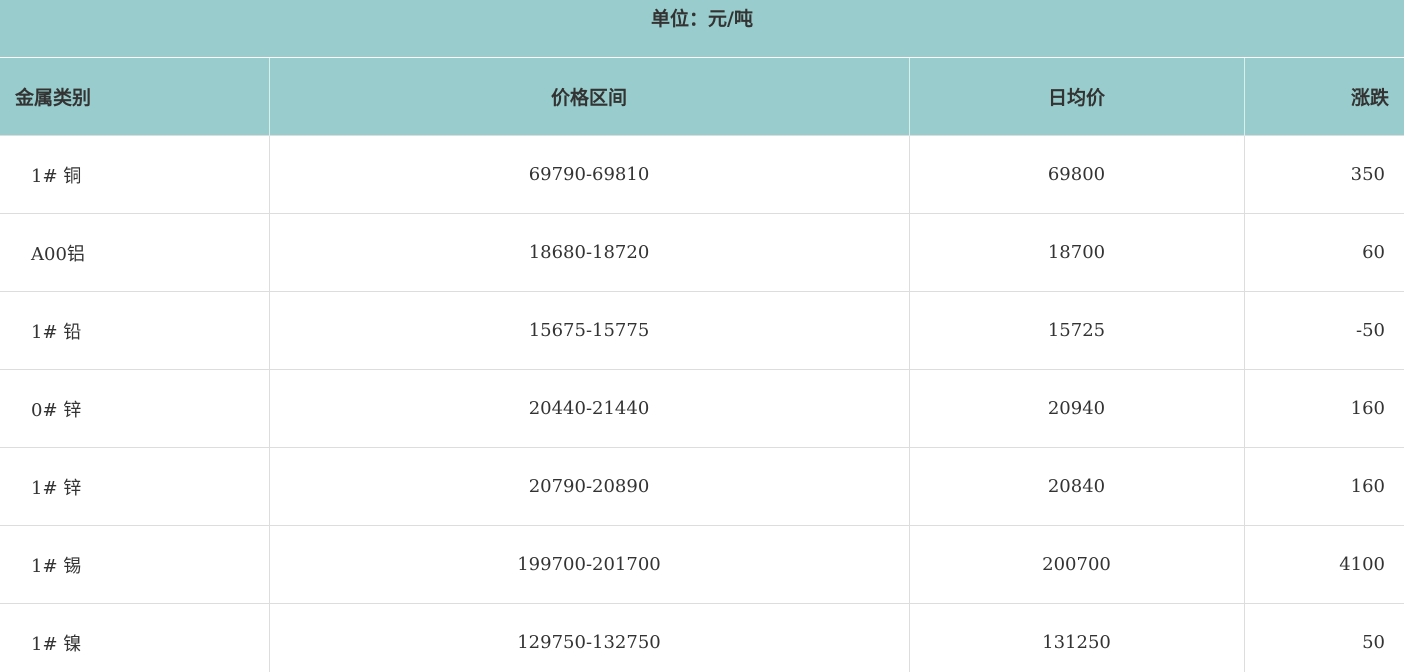 The height and width of the screenshot is (672, 1404). What do you see at coordinates (1077, 174) in the screenshot?
I see `cell-daily-average: 69800` at bounding box center [1077, 174].